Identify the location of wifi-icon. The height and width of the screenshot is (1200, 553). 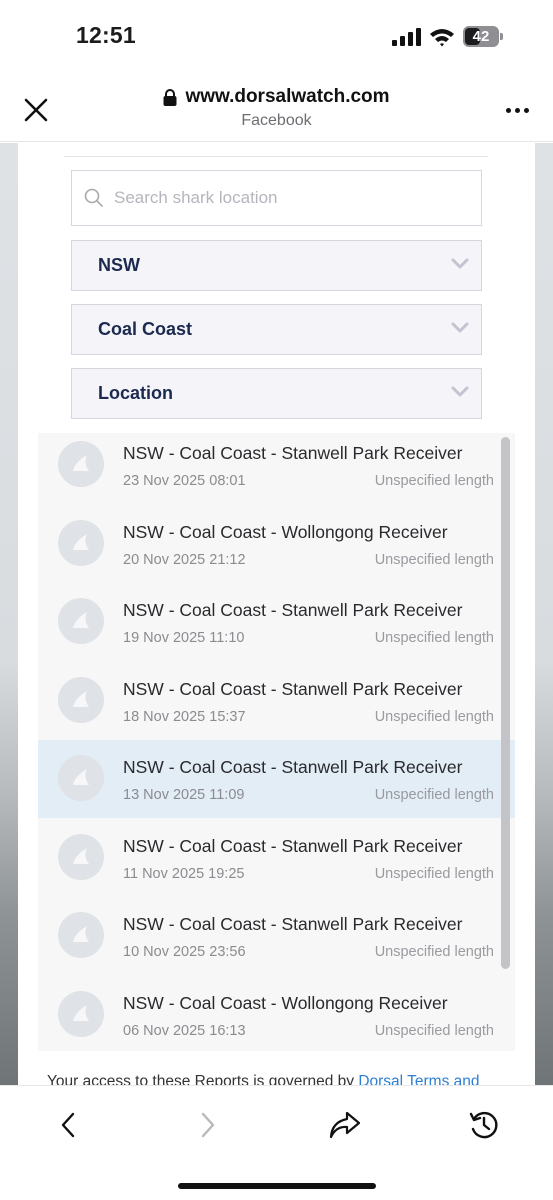
(442, 38).